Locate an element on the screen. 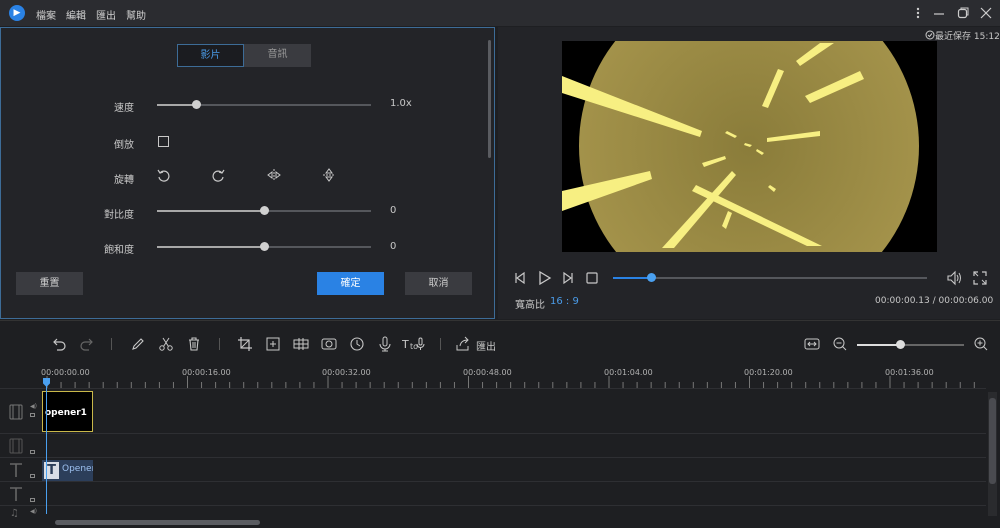 This screenshot has width=1000, height=528. video-clip-label: opener1 is located at coordinates (66, 413).